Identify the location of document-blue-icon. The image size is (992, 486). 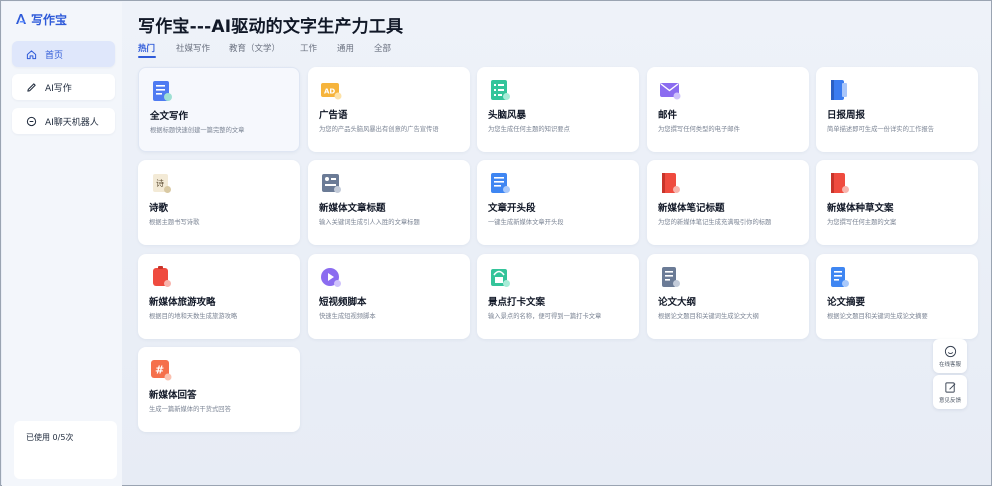
(162, 91).